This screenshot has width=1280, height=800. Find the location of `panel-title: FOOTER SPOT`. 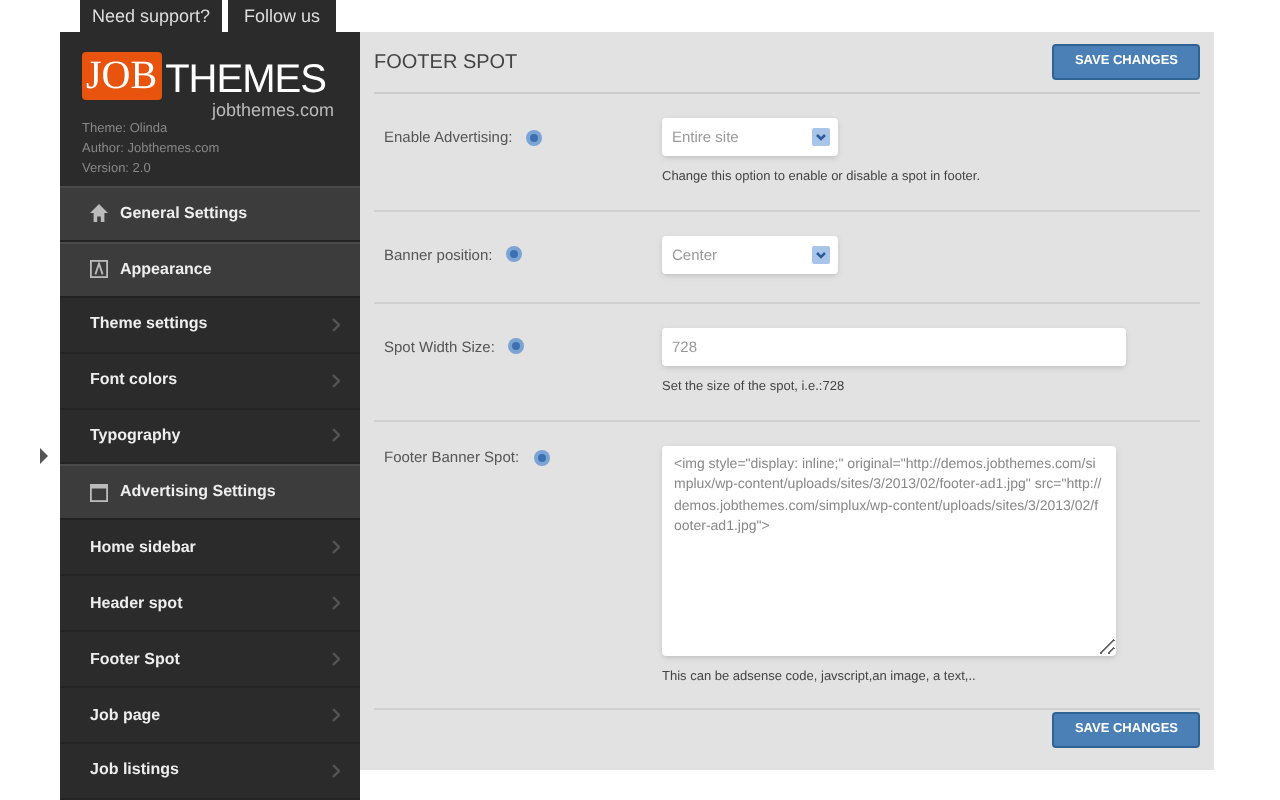

panel-title: FOOTER SPOT is located at coordinates (446, 63).